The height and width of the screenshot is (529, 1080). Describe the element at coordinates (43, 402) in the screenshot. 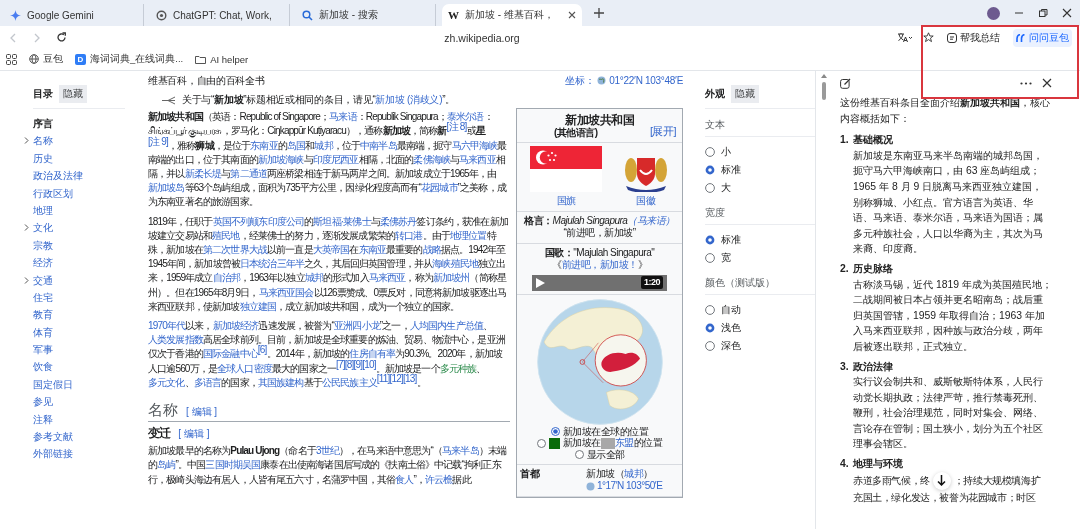

I see `toc-link: 参见` at that location.